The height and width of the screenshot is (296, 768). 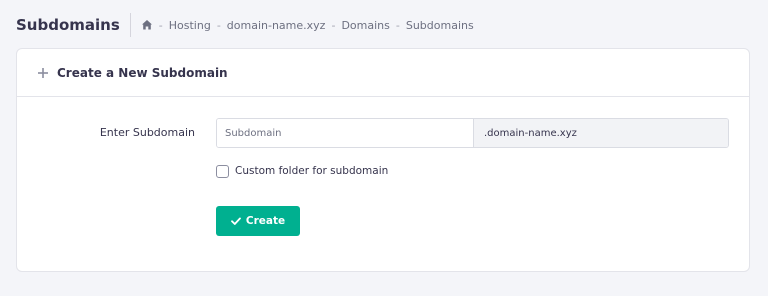 I want to click on page-title: Subdomains, so click(x=73, y=25).